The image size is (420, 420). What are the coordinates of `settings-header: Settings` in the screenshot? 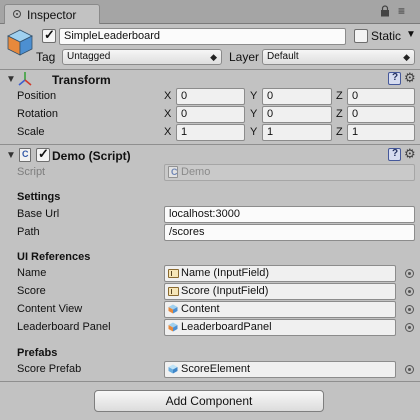 It's located at (39, 197).